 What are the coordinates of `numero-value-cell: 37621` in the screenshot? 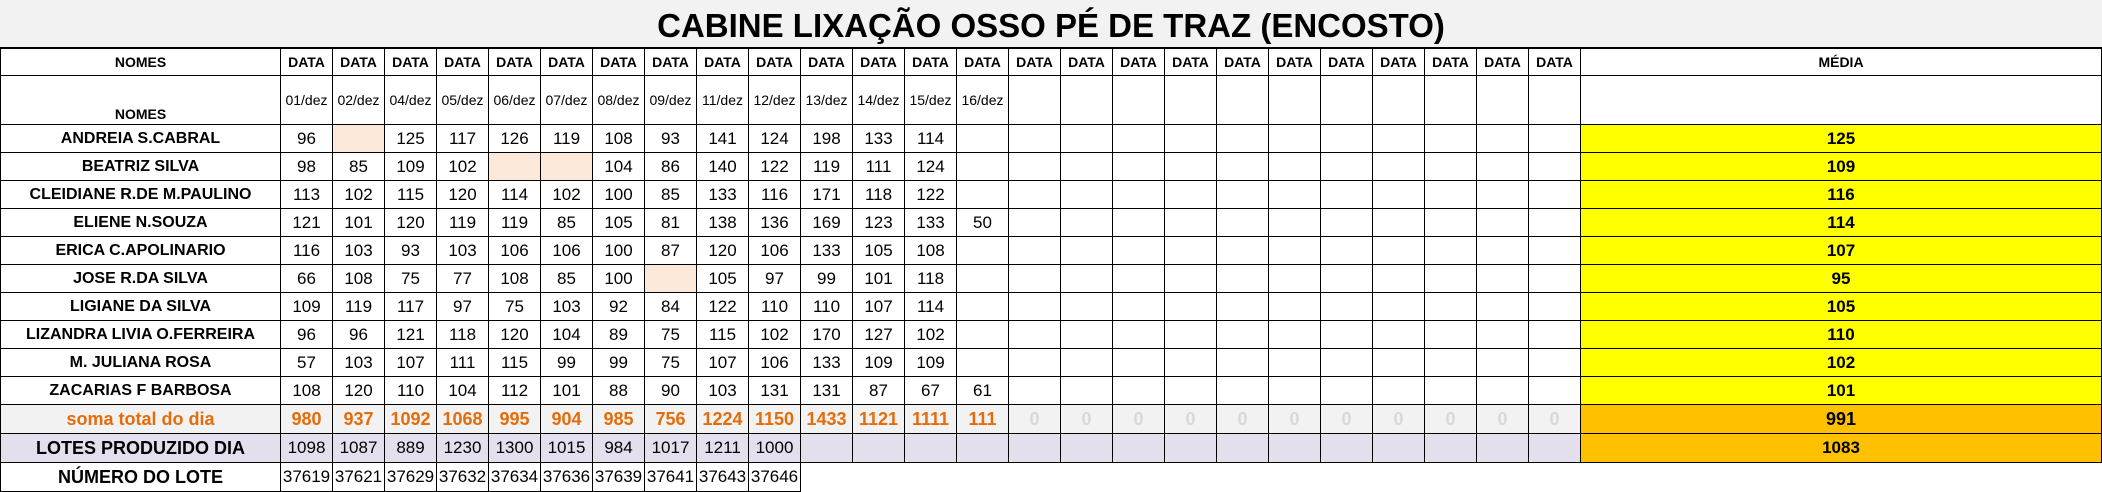 It's located at (358, 477).